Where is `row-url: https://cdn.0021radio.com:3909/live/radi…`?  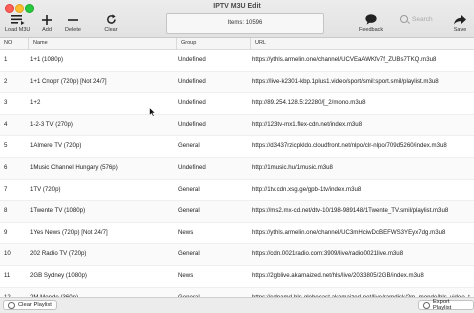
row-url: https://cdn.0021radio.com:3909/live/radi… is located at coordinates (328, 254).